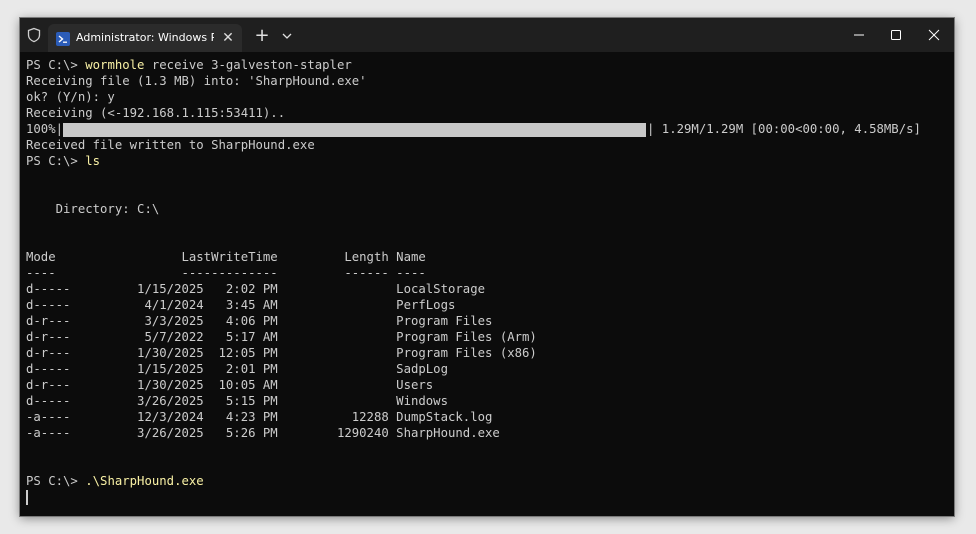 This screenshot has width=976, height=534. I want to click on progress-suffix: | 1.29M/1.29M [00:00<00:00, 4.58MB/s], so click(784, 129).